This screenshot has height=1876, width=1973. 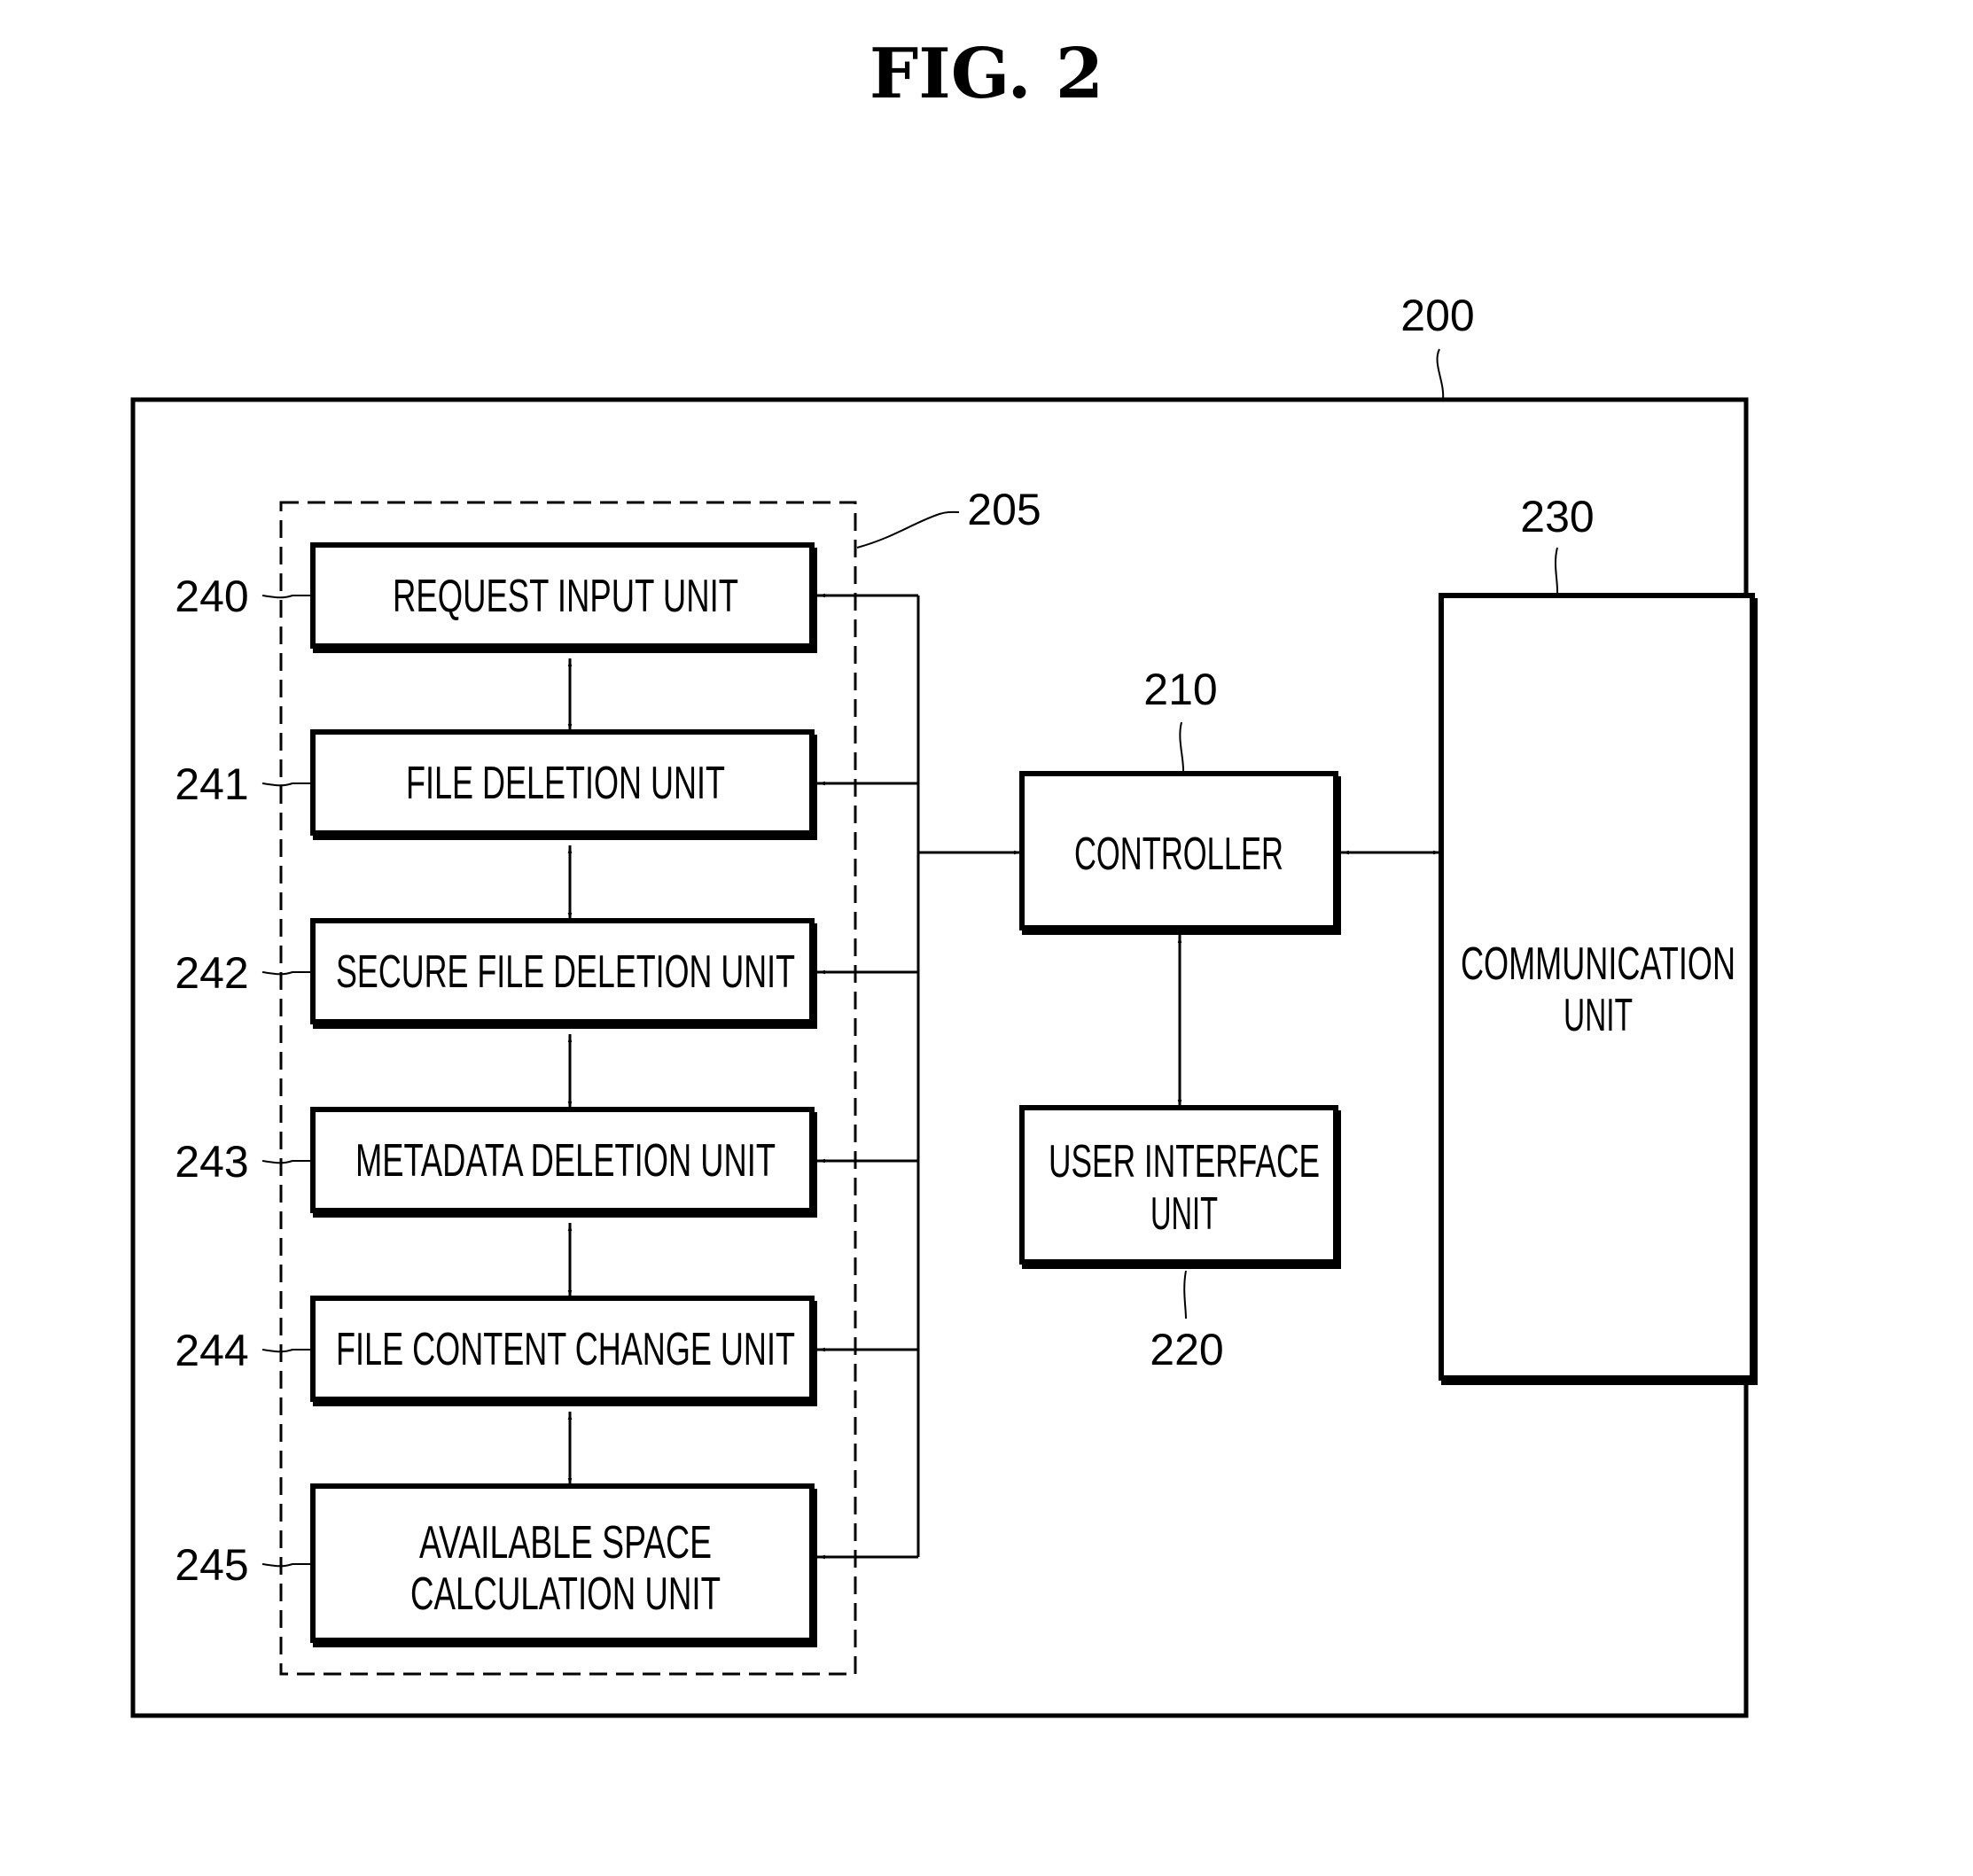 What do you see at coordinates (908, 529) in the screenshot?
I see `group-ref-leader` at bounding box center [908, 529].